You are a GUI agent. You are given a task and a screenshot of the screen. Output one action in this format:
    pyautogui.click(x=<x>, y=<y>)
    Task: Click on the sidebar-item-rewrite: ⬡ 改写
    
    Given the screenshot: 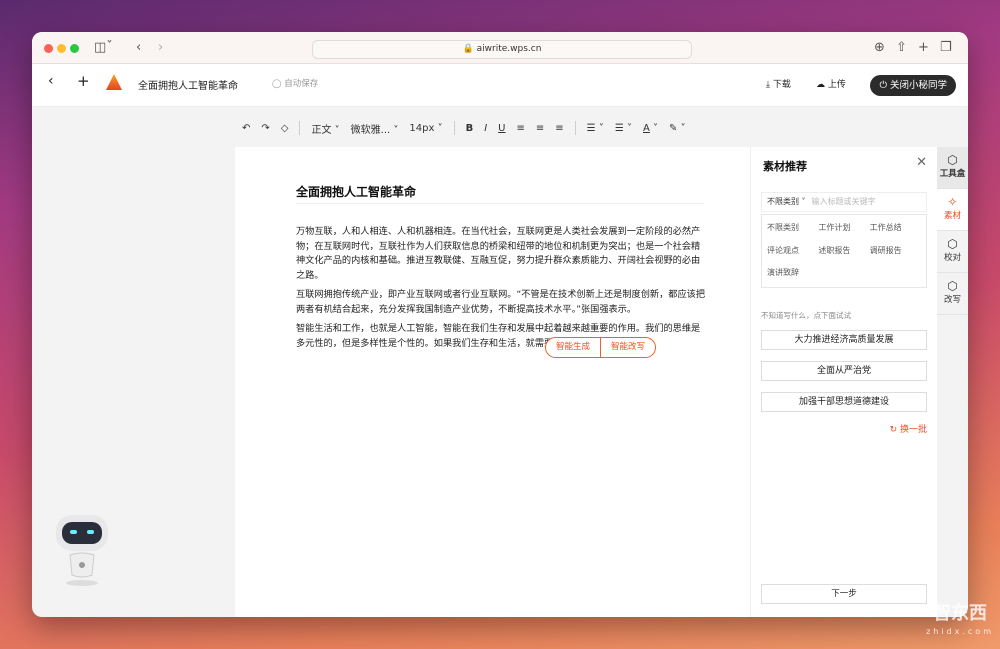 What is the action you would take?
    pyautogui.click(x=952, y=294)
    